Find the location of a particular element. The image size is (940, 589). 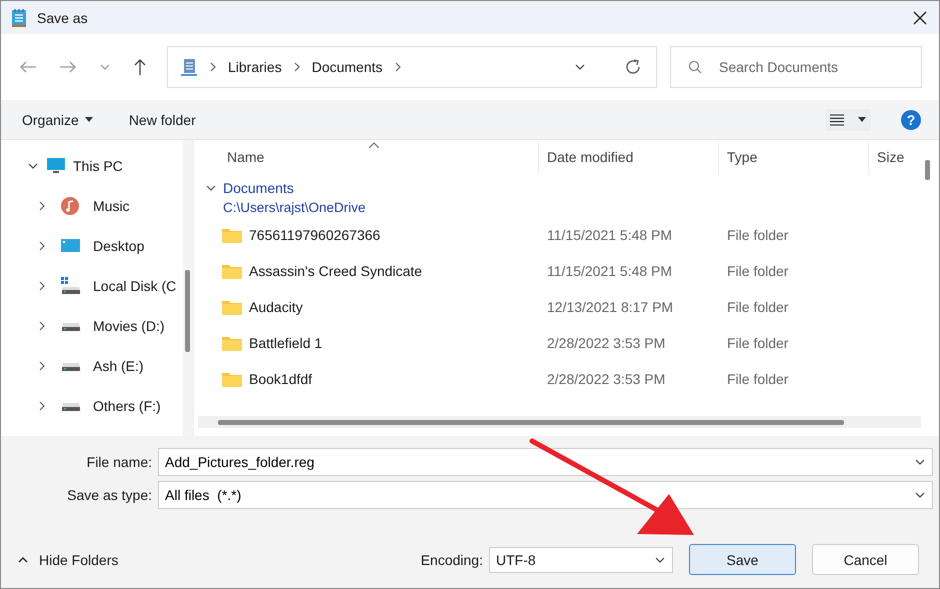

encoding-label: Encoding: is located at coordinates (451, 560).